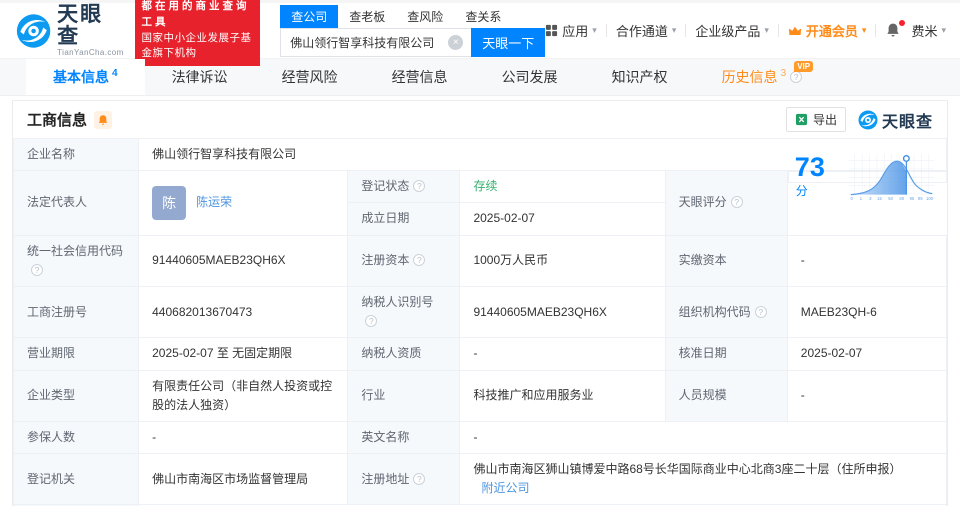  Describe the element at coordinates (895, 29) in the screenshot. I see `notification-bell-icon` at that location.